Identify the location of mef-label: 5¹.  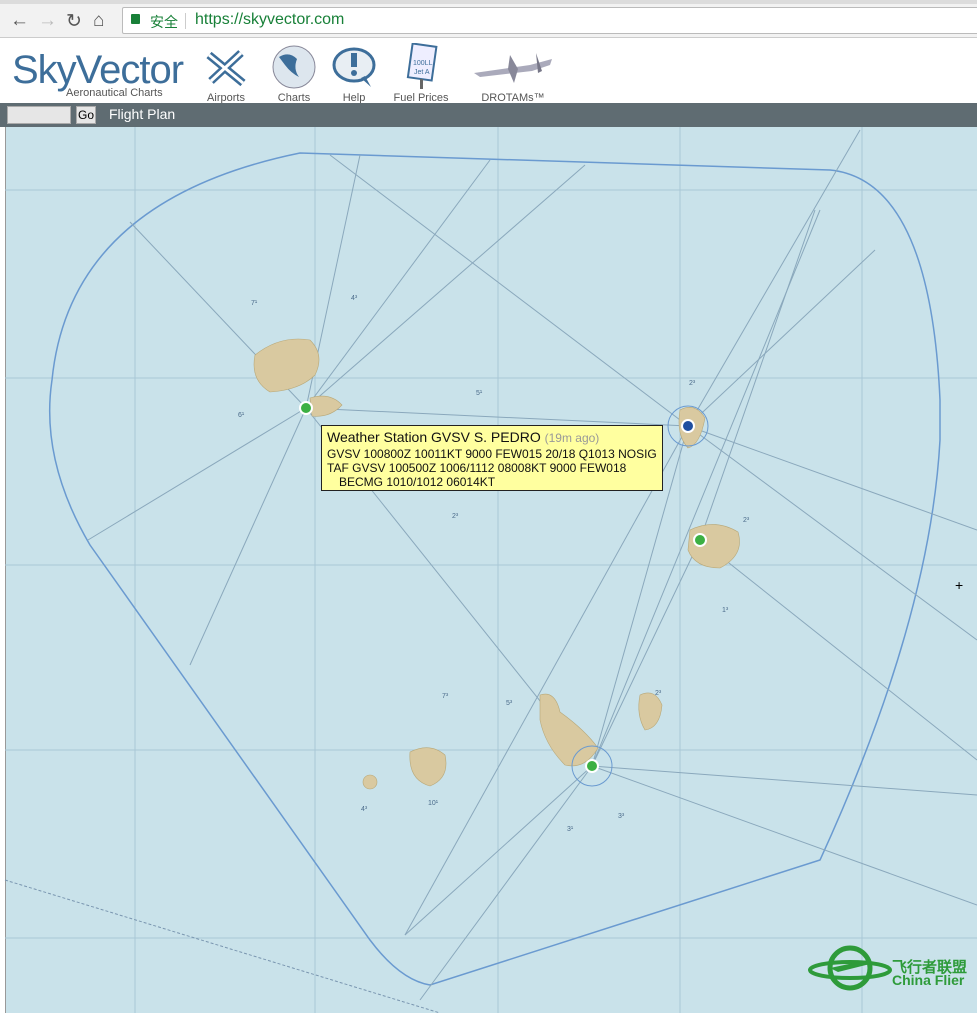
(479, 393).